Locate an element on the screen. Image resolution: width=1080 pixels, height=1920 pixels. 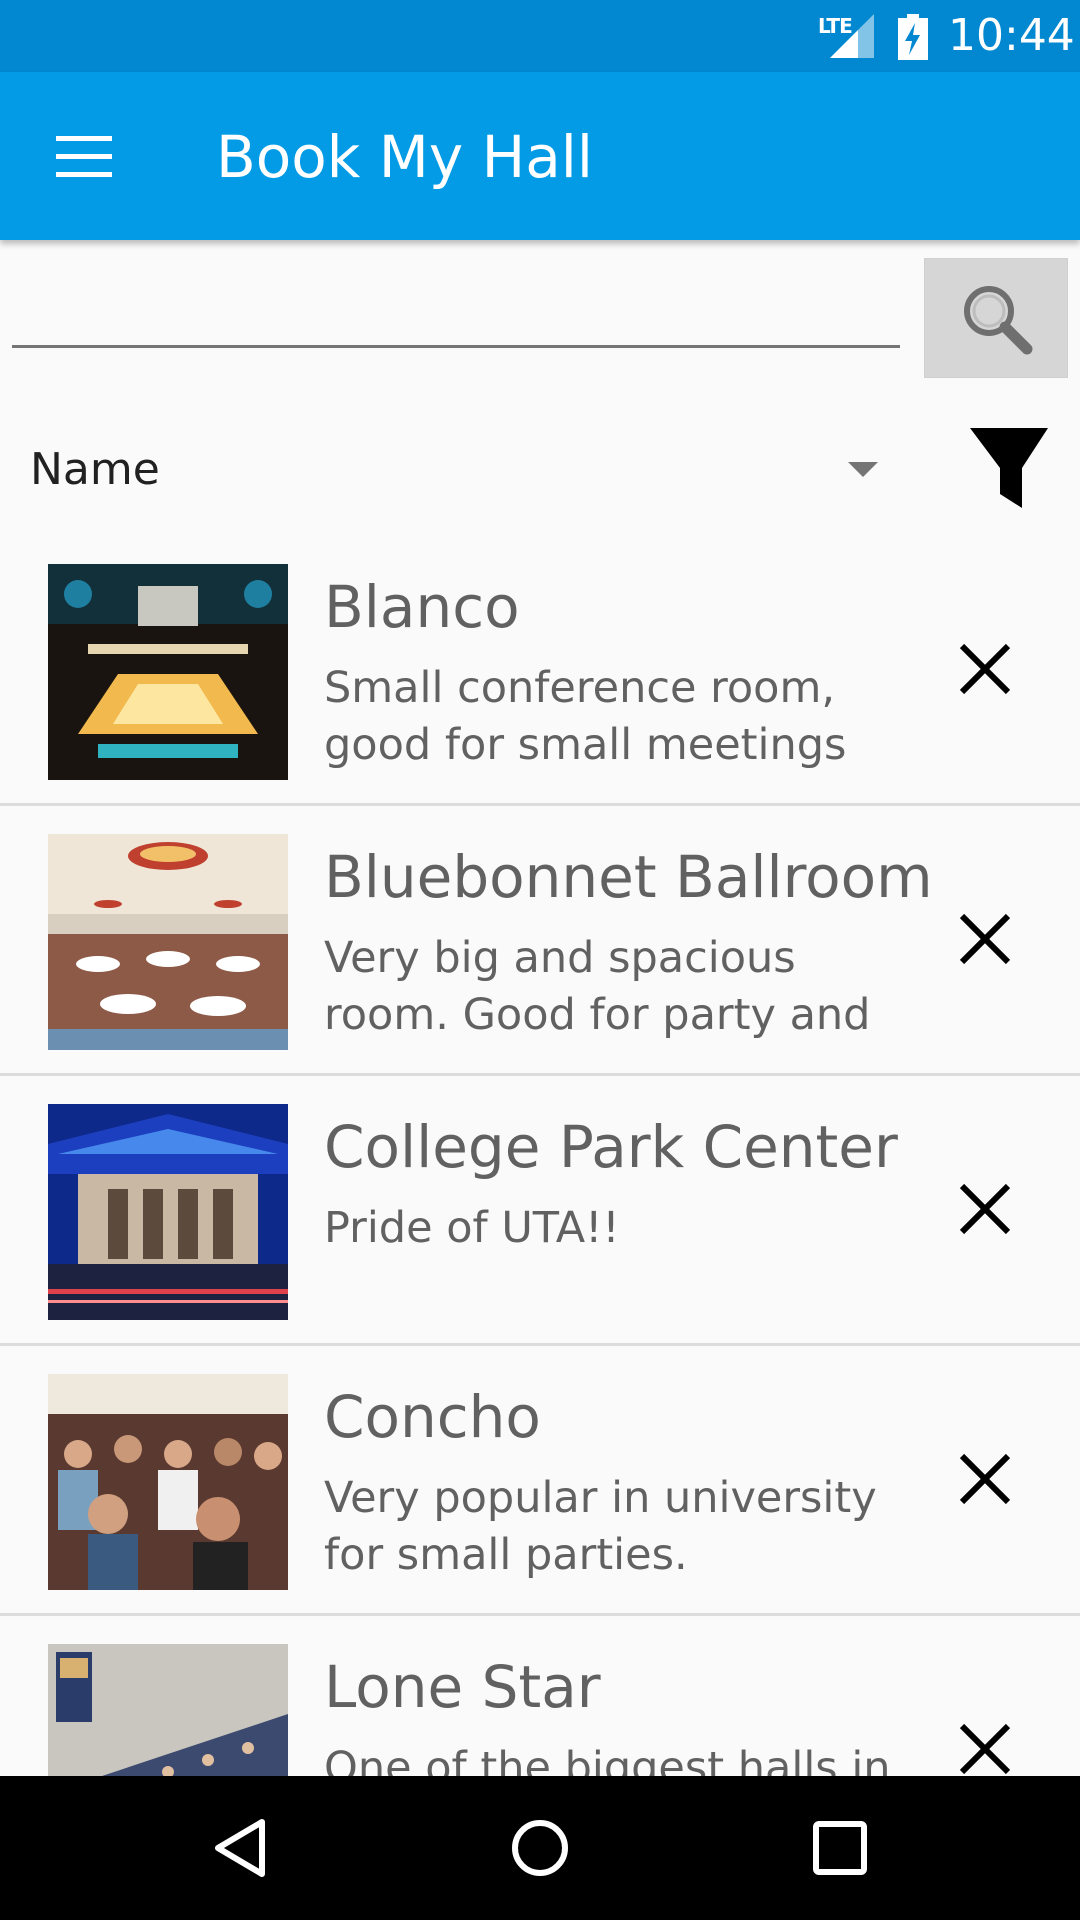
hall-name: Blanco is located at coordinates (422, 607).